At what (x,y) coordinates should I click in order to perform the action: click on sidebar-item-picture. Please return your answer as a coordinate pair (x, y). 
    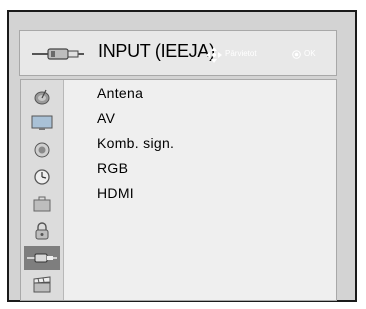
    Looking at the image, I should click on (42, 123).